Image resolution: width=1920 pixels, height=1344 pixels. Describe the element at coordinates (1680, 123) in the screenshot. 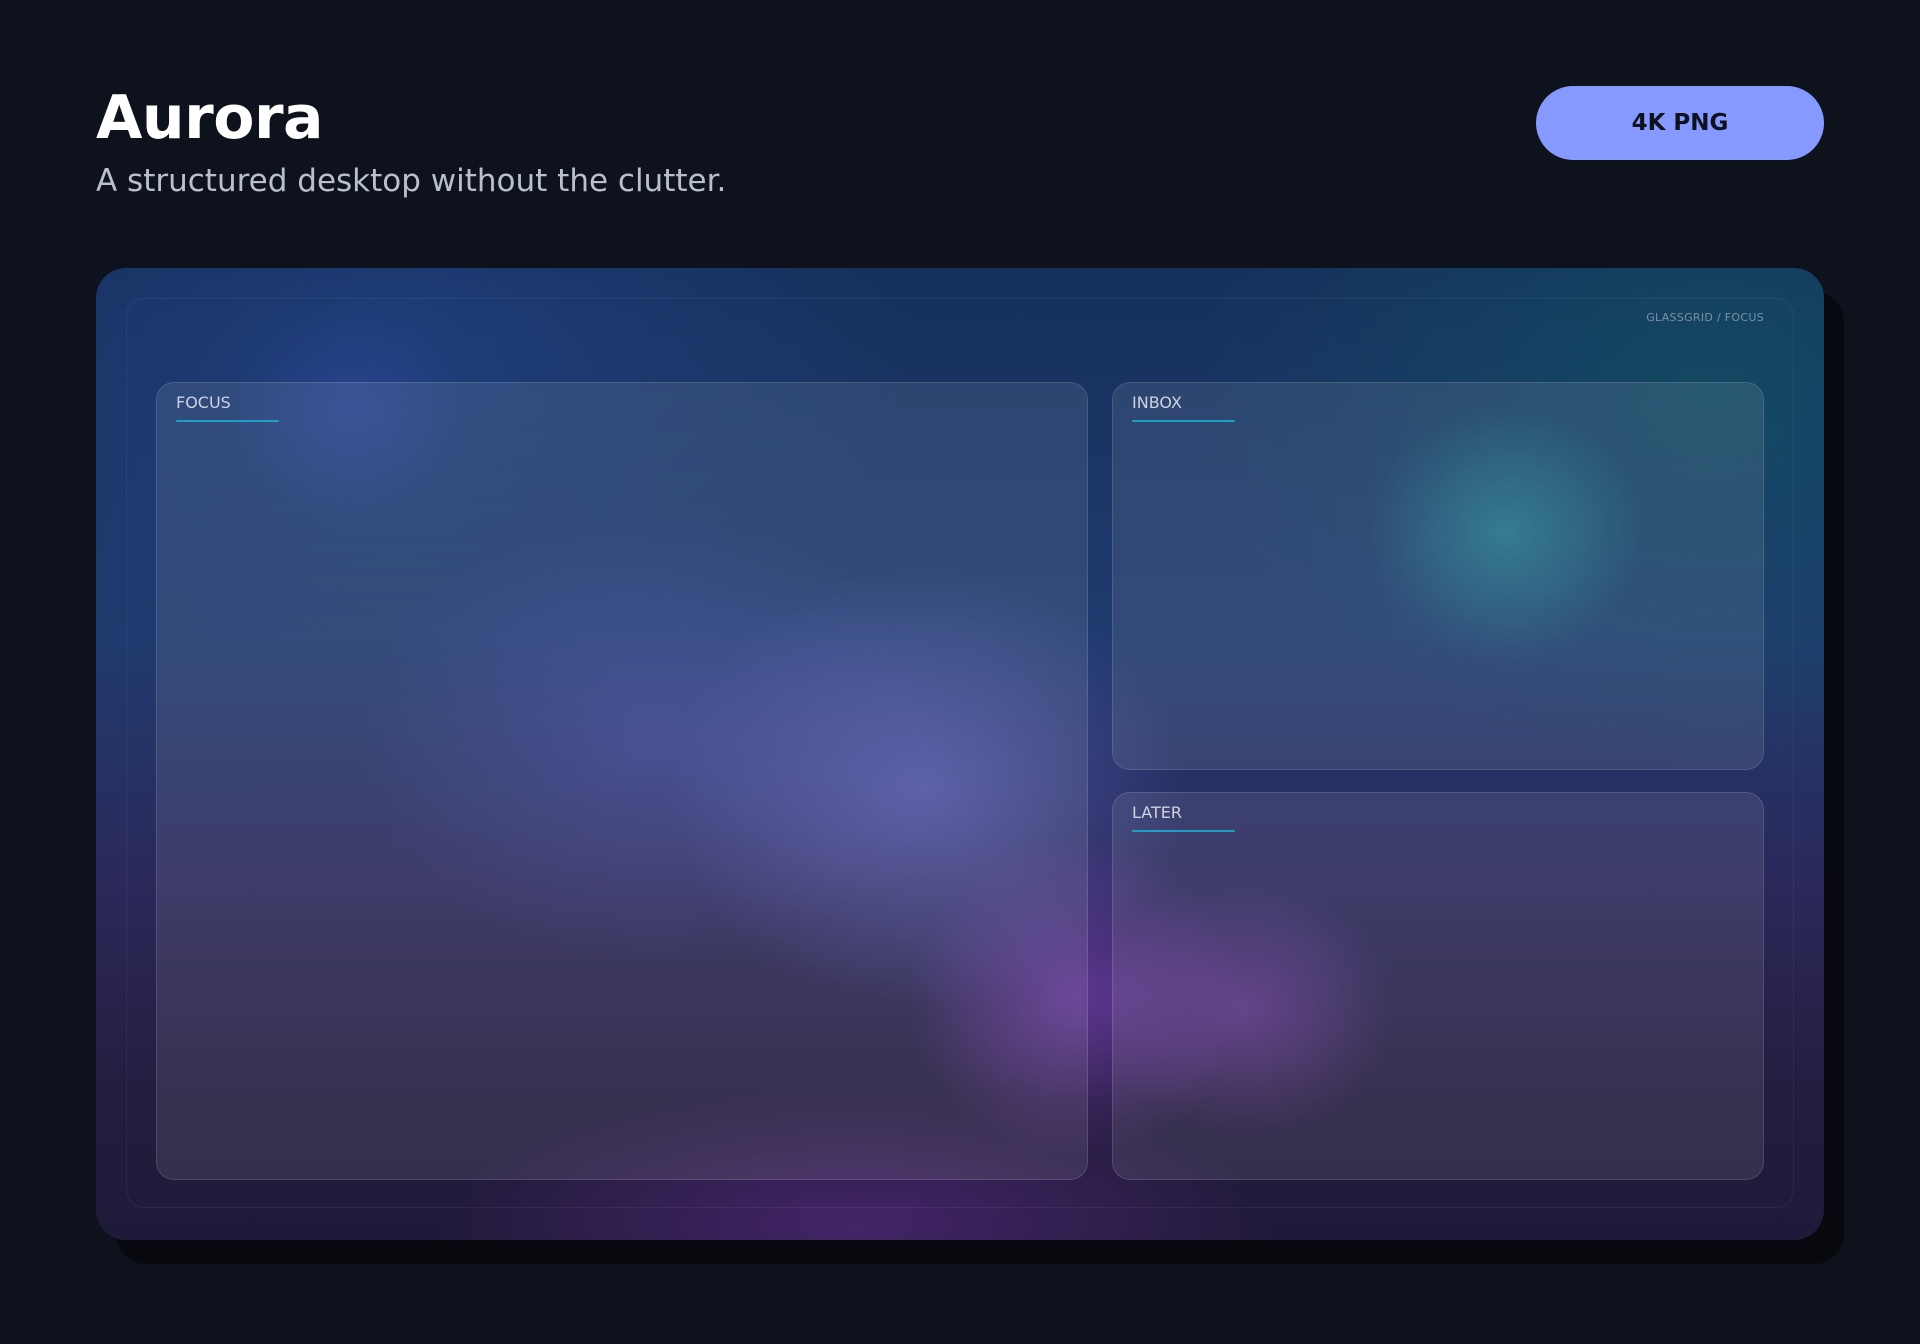

I see `download-4k-png-button: 4K PNG` at that location.